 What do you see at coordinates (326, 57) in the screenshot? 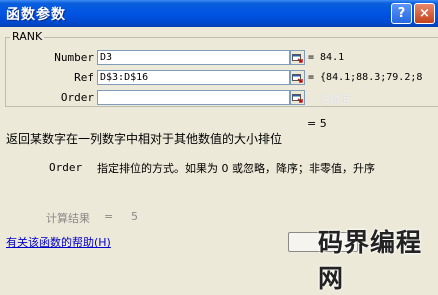
I see `number-result: = 84.1` at bounding box center [326, 57].